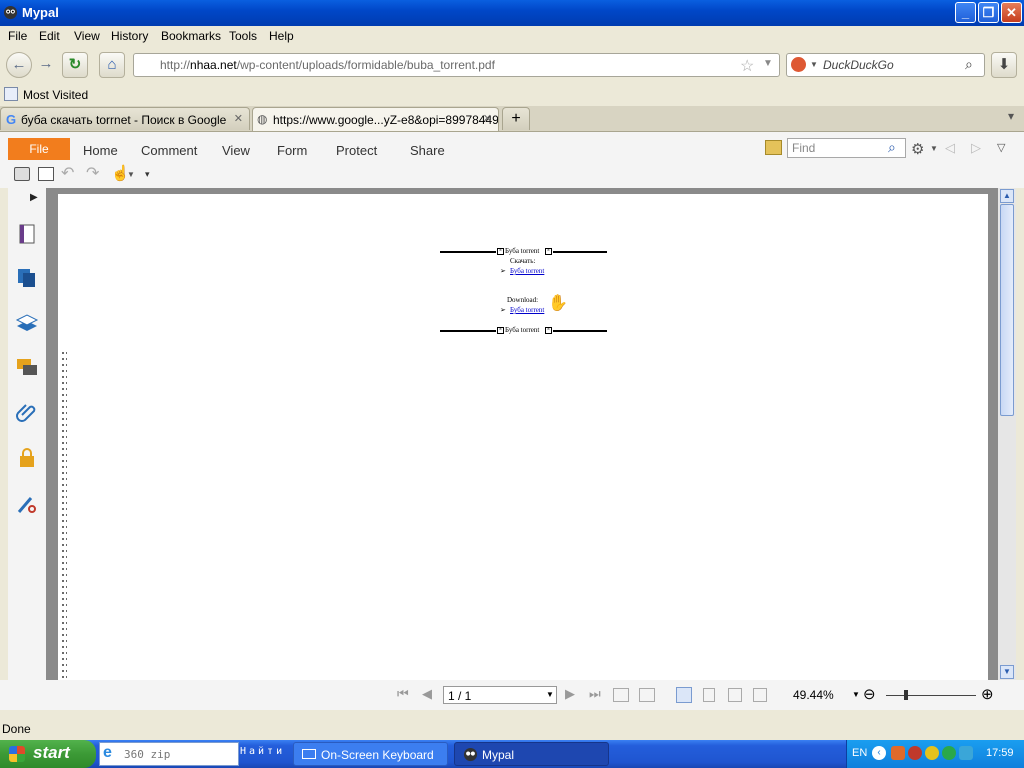 This screenshot has width=1024, height=768. I want to click on scroll-up-arrow-icon: ▲, so click(1007, 196).